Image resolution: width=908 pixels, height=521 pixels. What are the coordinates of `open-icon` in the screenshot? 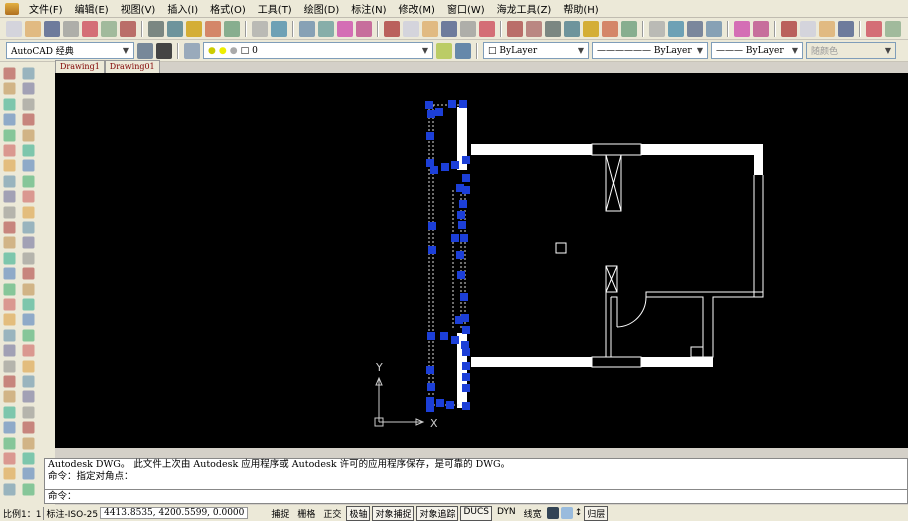 It's located at (33, 28).